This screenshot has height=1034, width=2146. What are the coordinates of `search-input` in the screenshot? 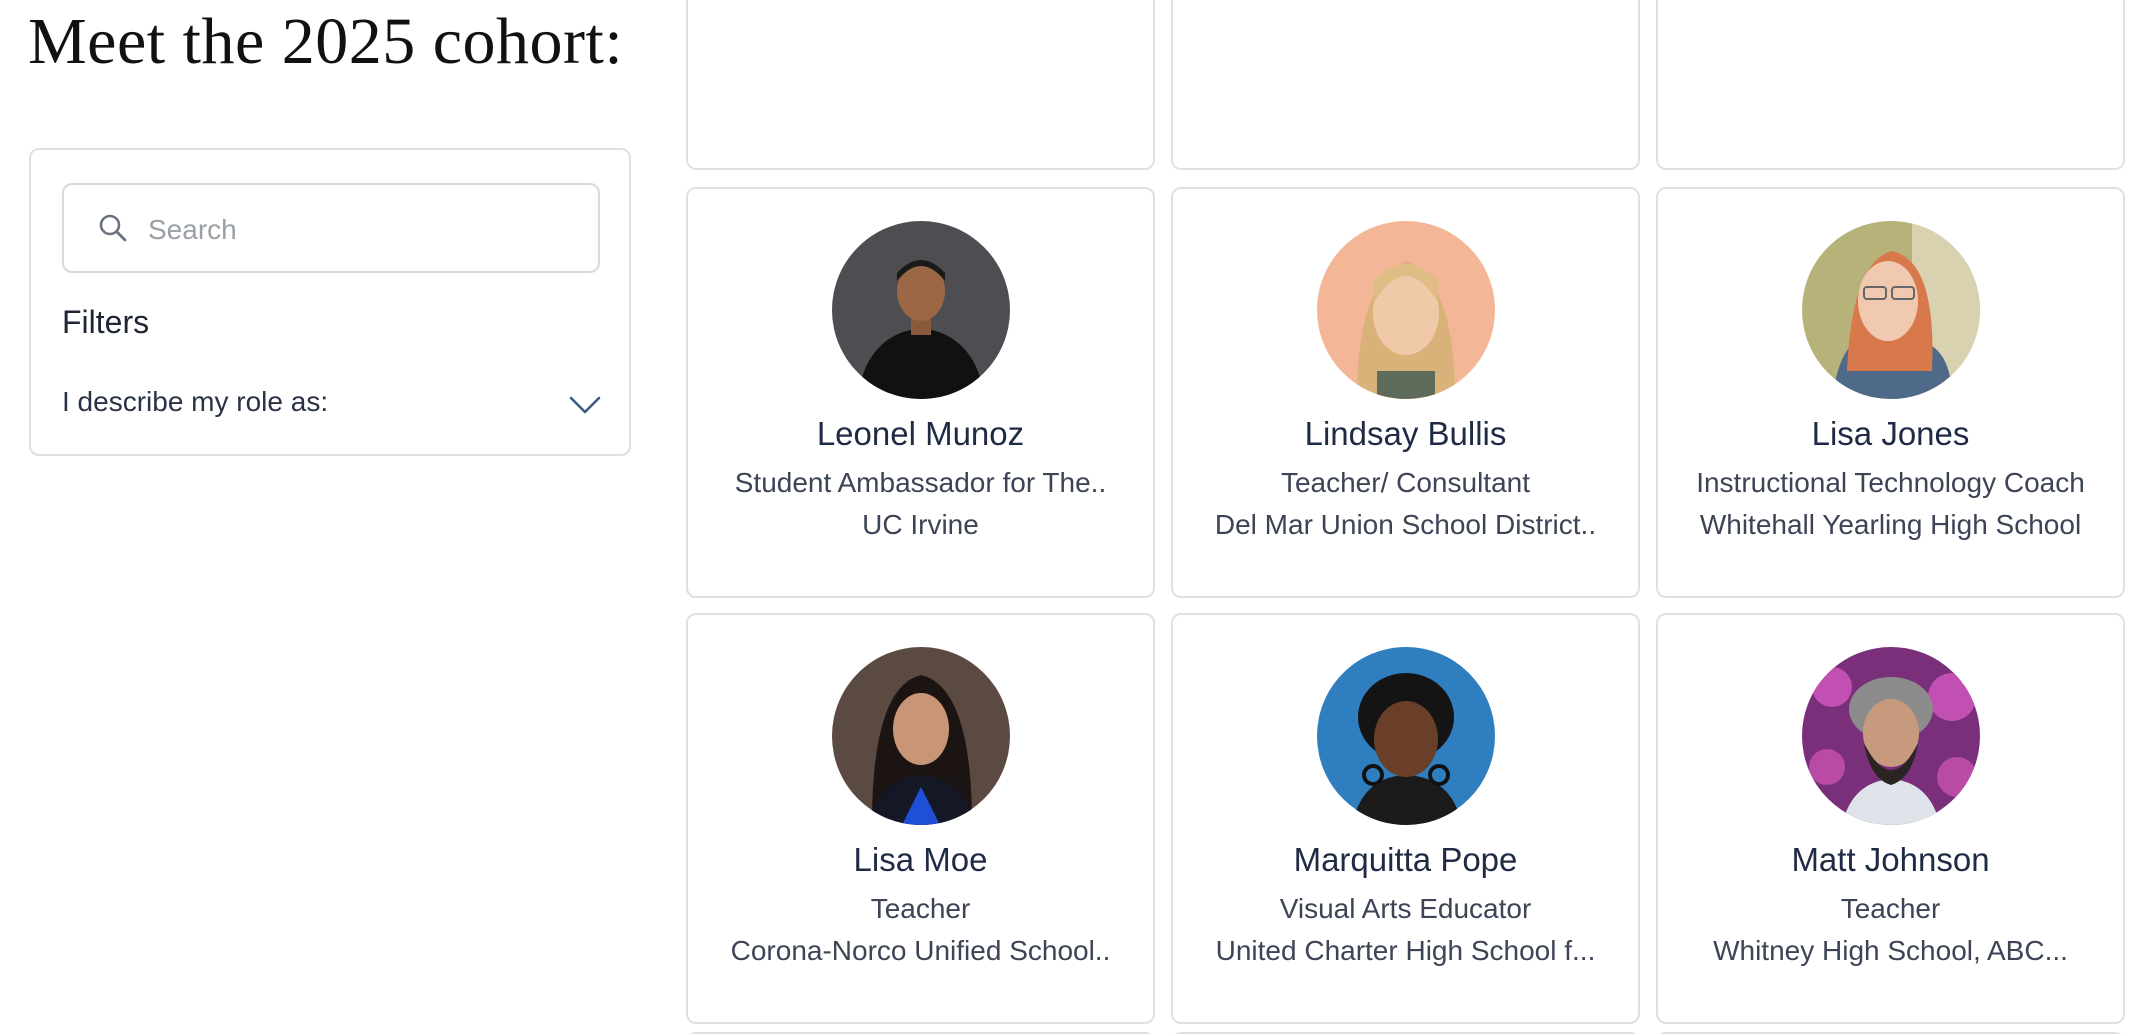 It's located at (363, 230).